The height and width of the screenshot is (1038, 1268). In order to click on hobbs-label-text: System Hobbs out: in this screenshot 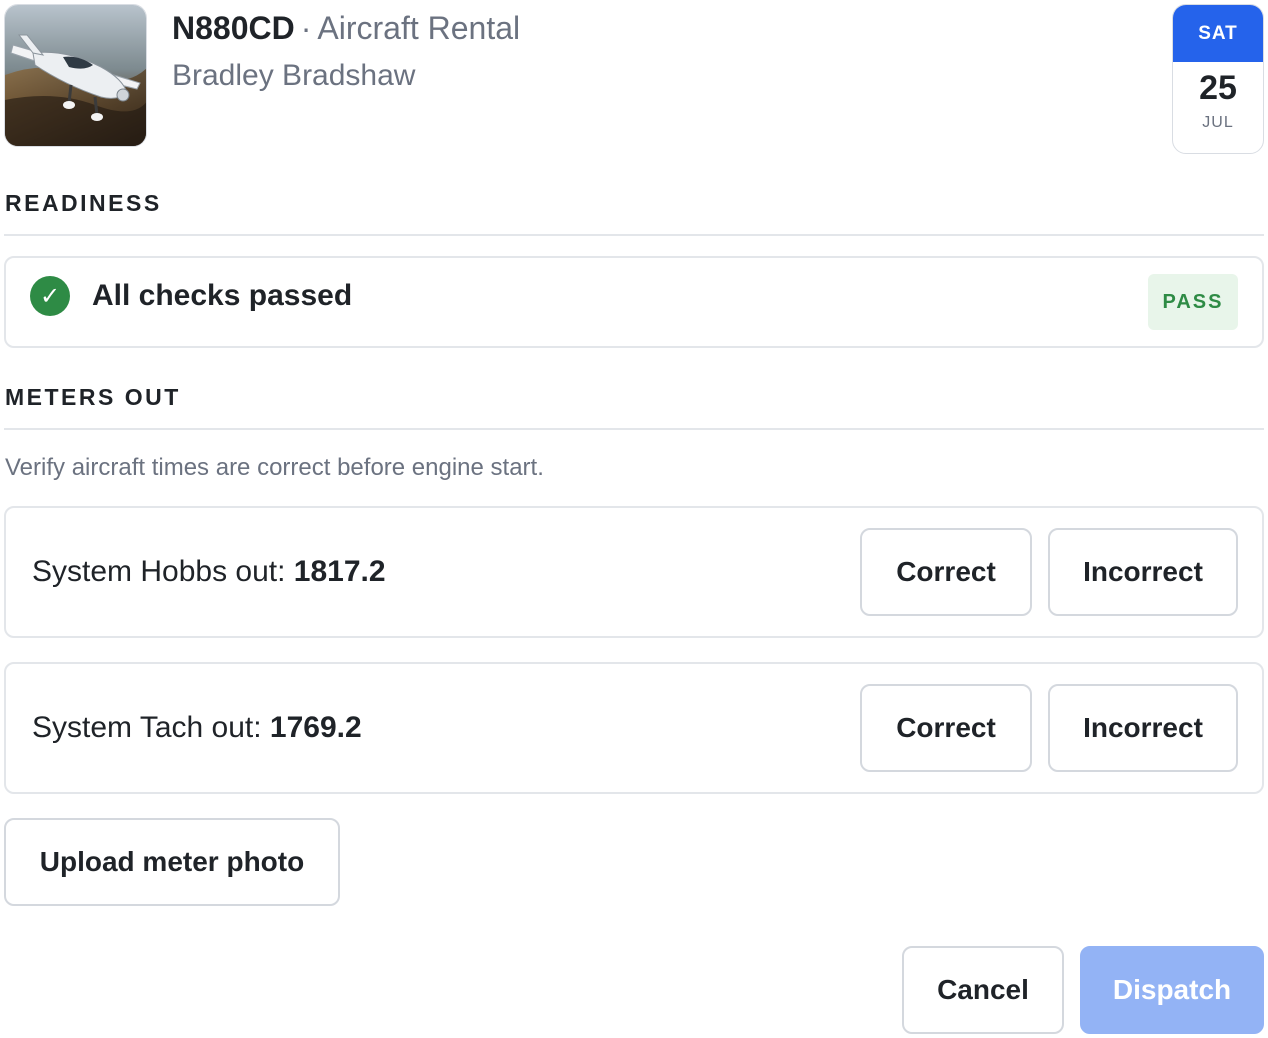, I will do `click(163, 571)`.